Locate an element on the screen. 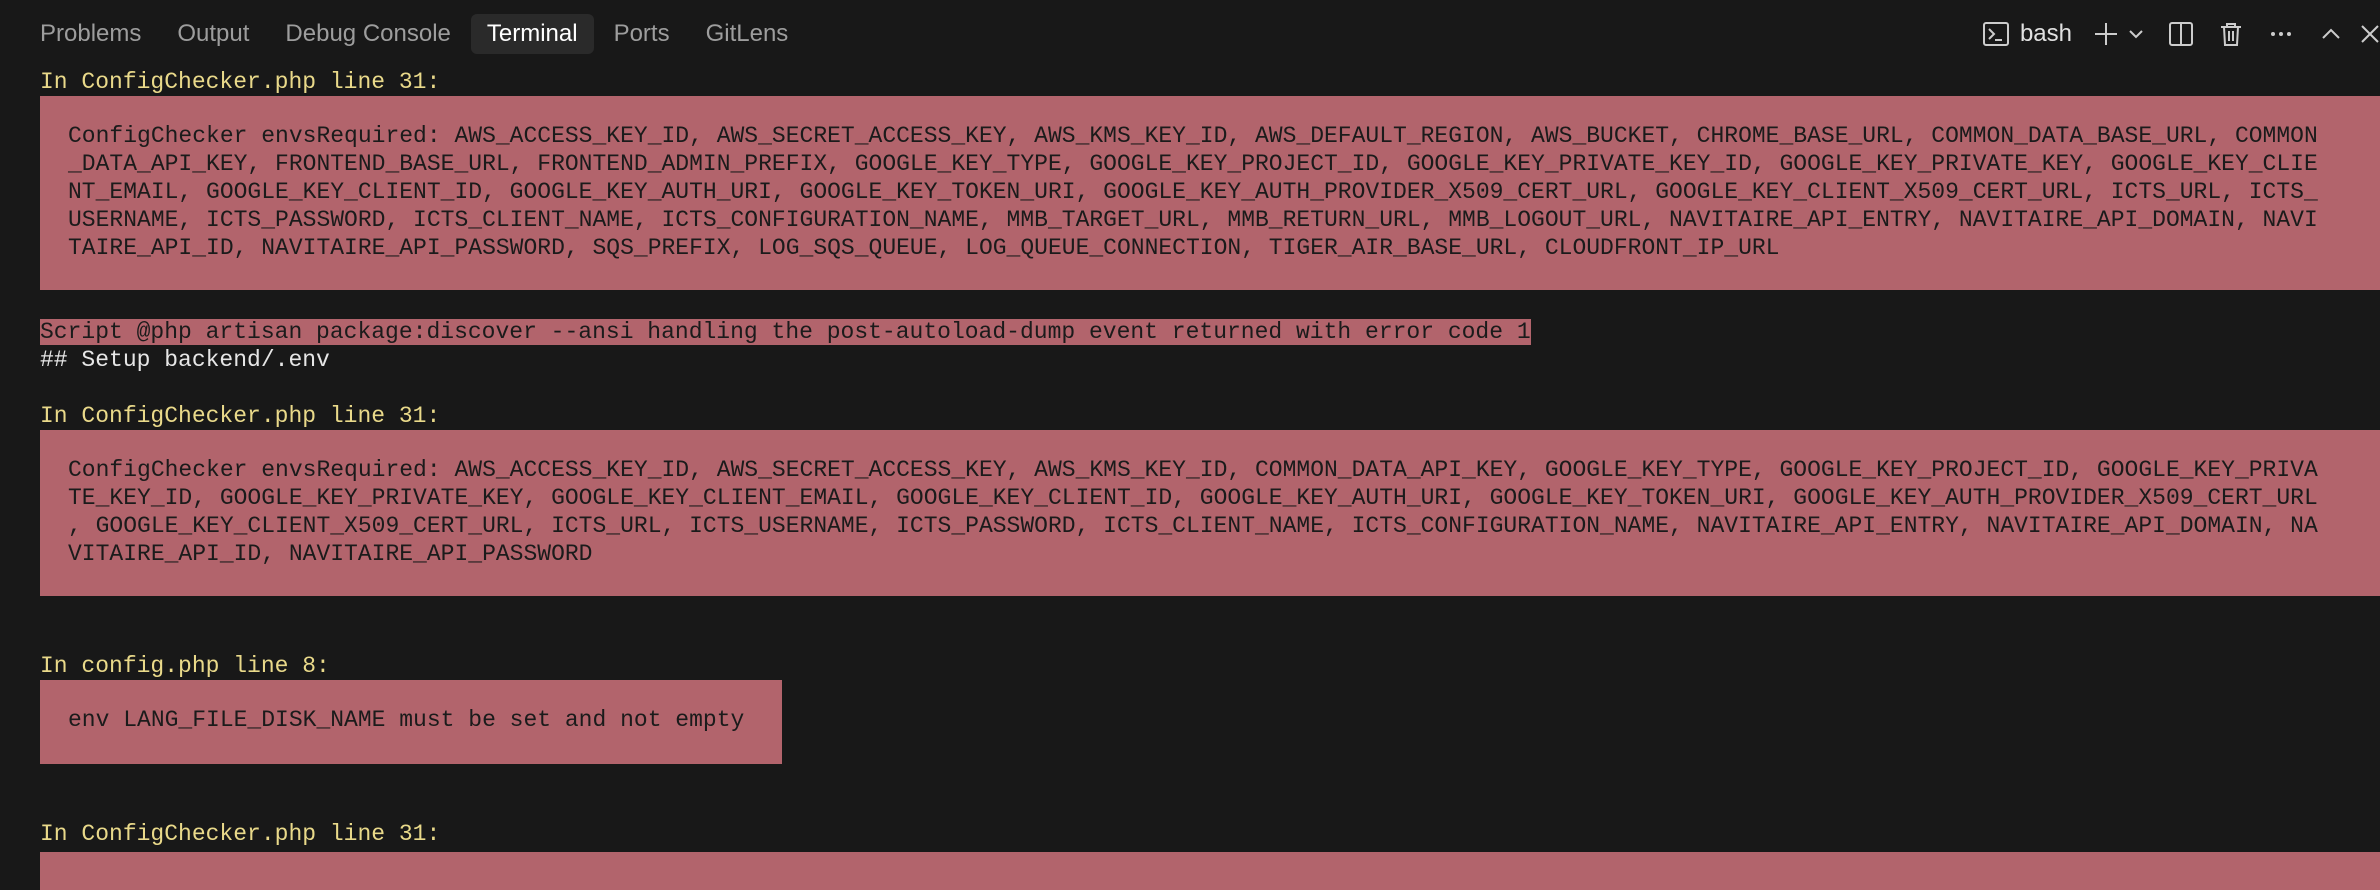 This screenshot has width=2380, height=890. tab-terminal: Terminal is located at coordinates (532, 34).